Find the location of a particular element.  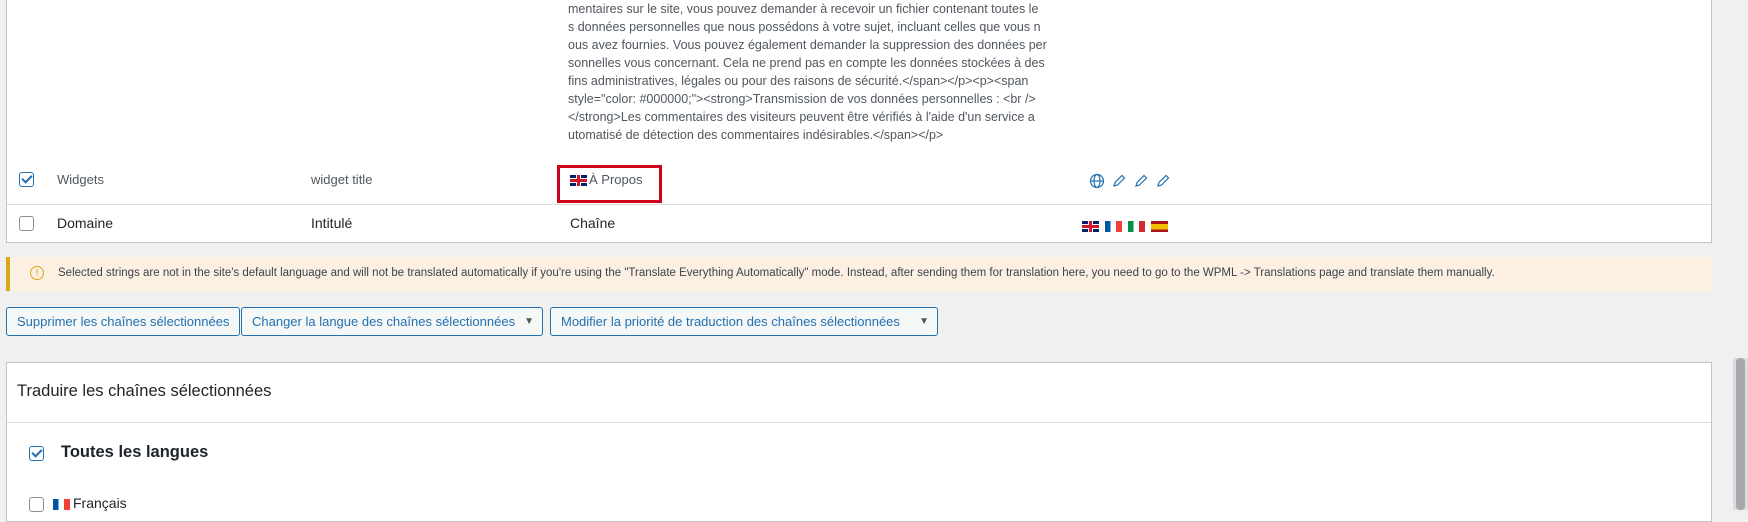

column-domain: Domaine is located at coordinates (85, 223).